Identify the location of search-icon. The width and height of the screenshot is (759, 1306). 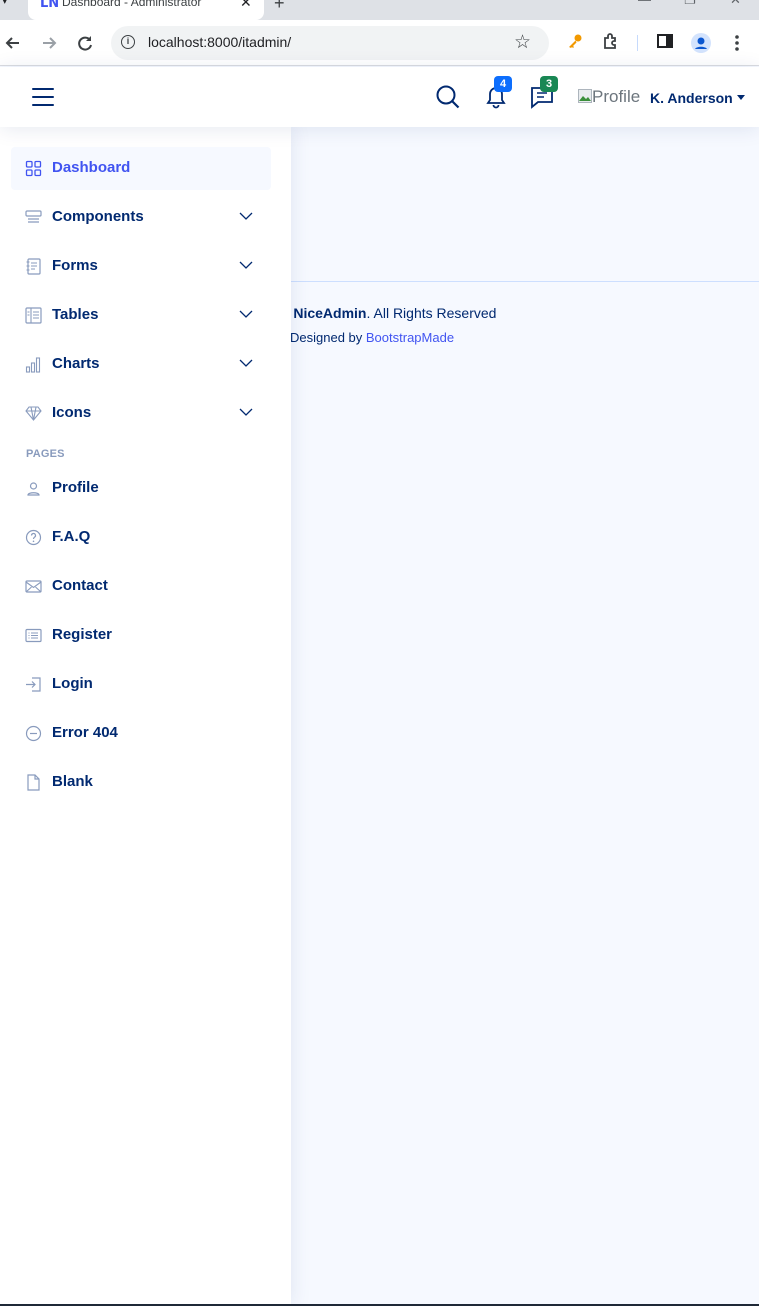
(448, 97).